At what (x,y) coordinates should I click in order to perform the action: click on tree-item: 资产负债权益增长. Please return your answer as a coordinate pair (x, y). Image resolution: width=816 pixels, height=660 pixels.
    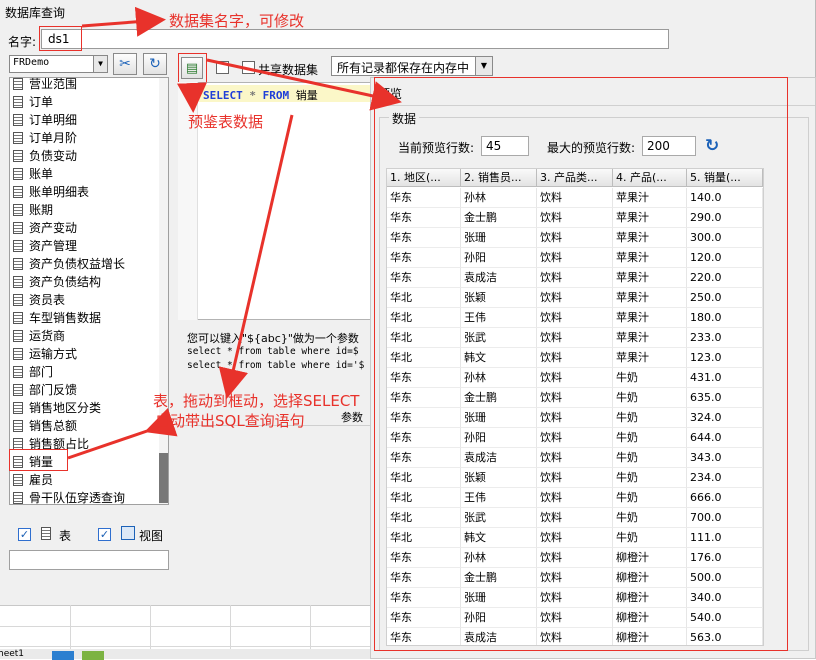
    Looking at the image, I should click on (69, 264).